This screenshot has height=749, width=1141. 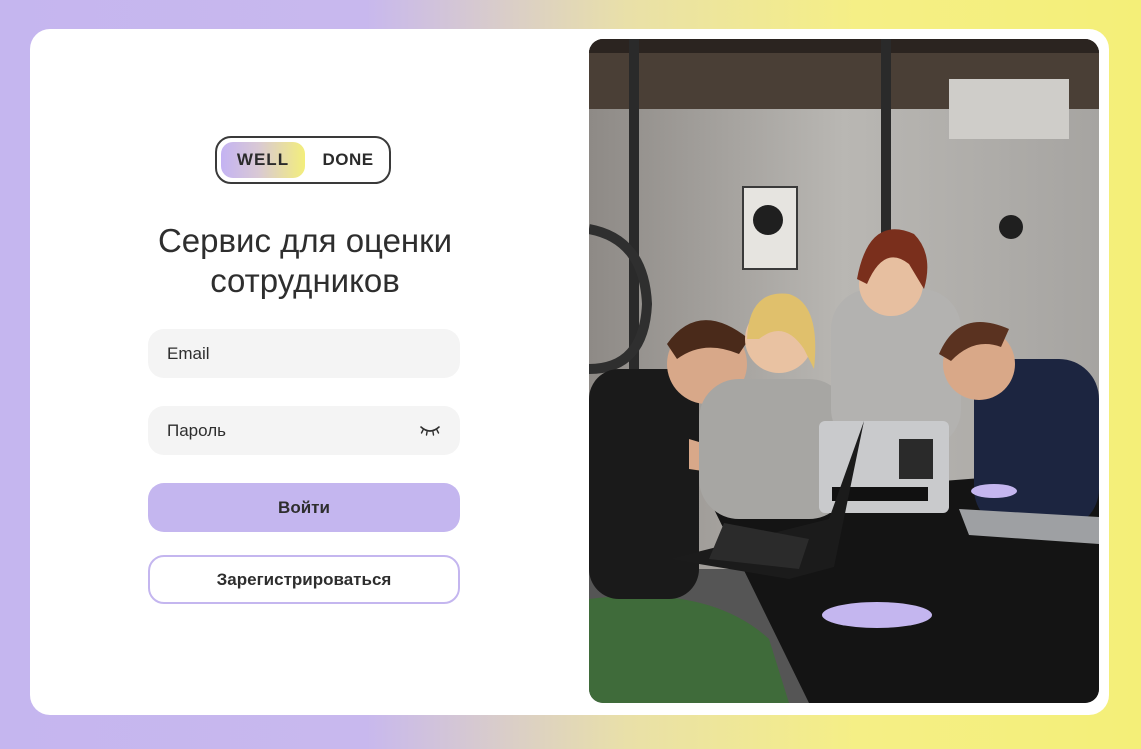 What do you see at coordinates (430, 431) in the screenshot?
I see `eye-closed-icon` at bounding box center [430, 431].